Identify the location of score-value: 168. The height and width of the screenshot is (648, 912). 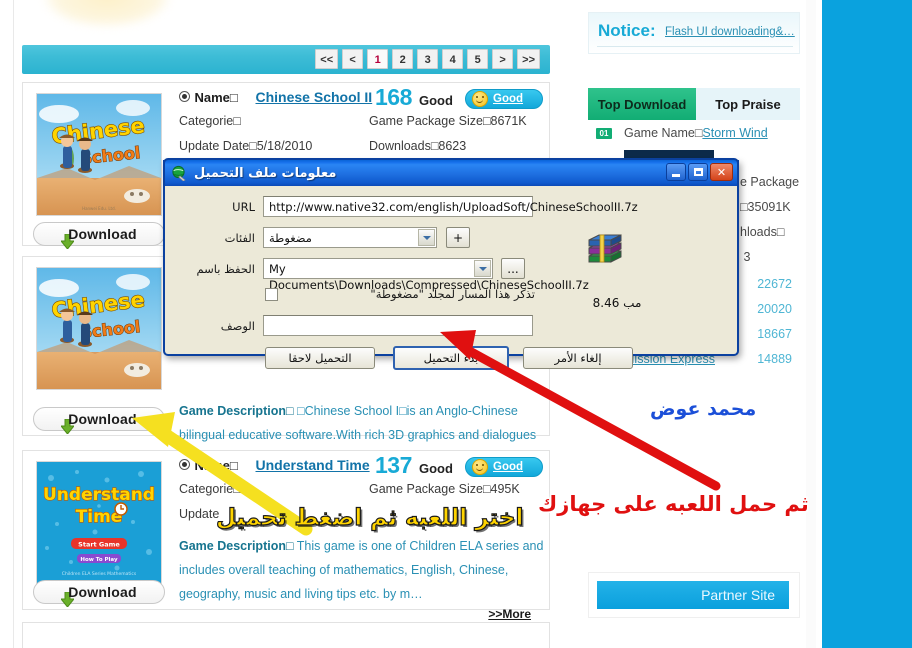
(393, 97).